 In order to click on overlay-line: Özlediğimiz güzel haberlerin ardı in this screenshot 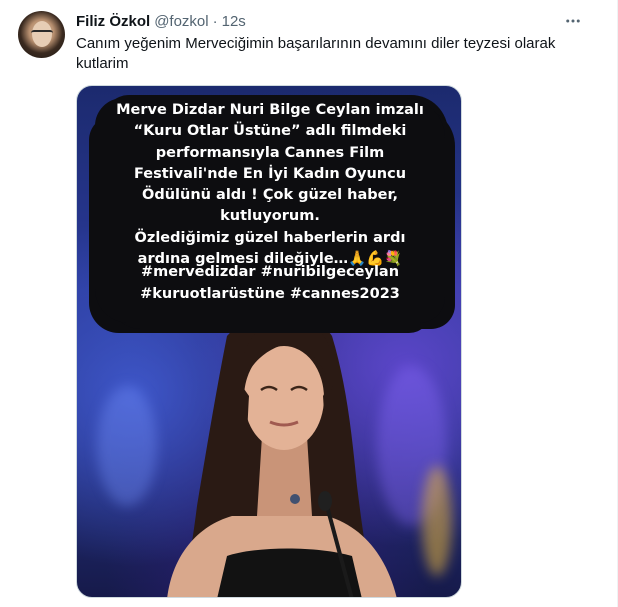, I will do `click(270, 237)`.